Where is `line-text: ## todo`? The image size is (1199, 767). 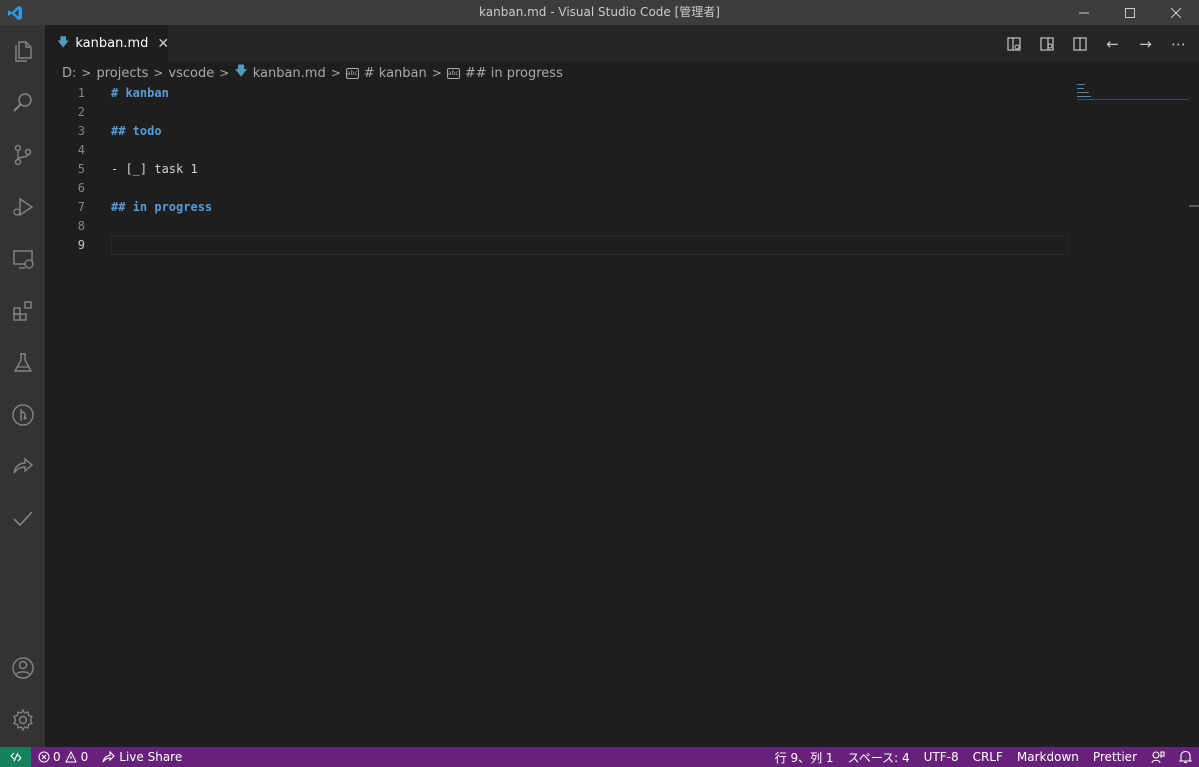 line-text: ## todo is located at coordinates (136, 131).